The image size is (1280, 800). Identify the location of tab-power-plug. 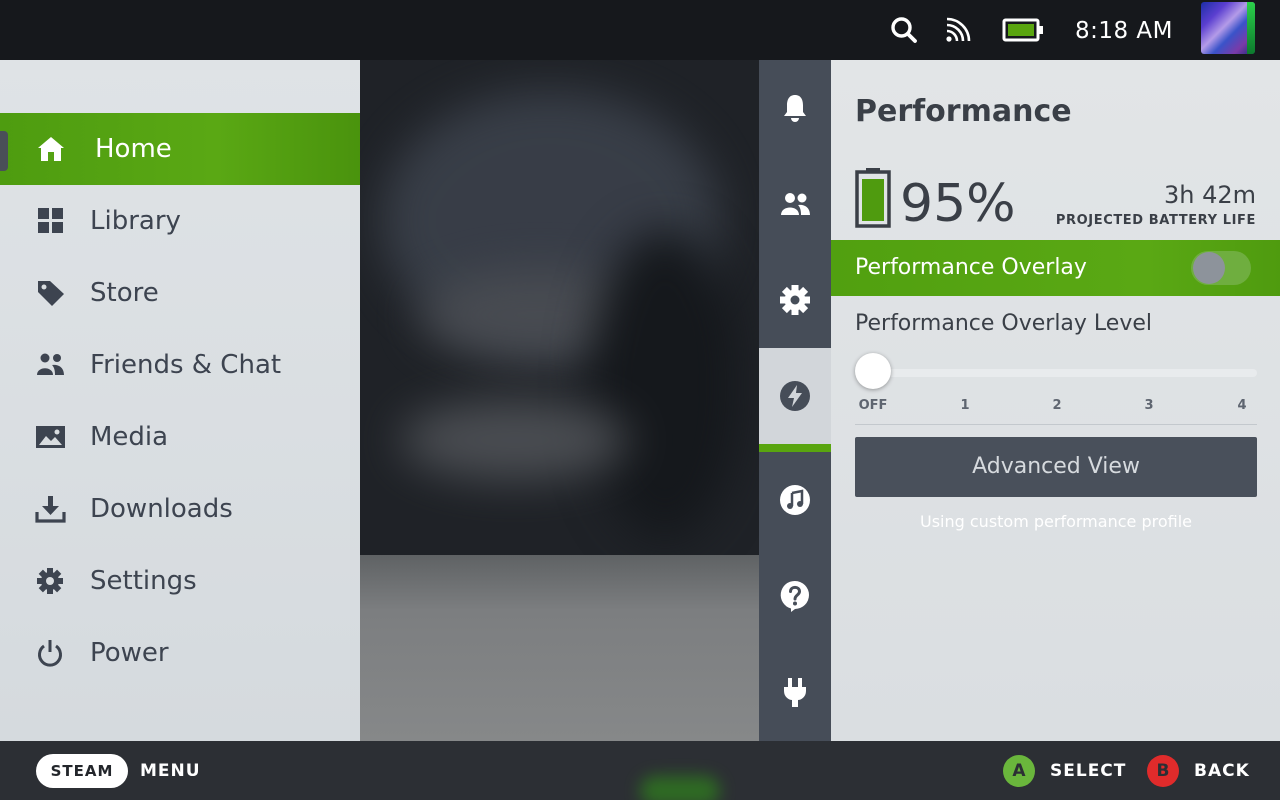
(795, 692).